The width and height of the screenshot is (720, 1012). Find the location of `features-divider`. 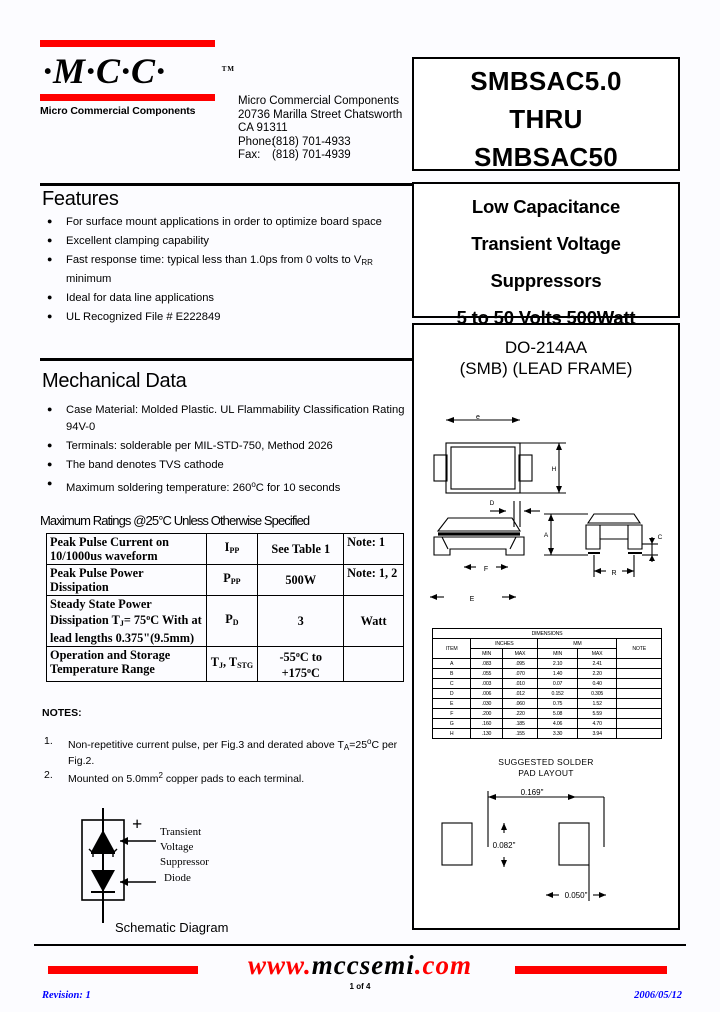

features-divider is located at coordinates (226, 184).